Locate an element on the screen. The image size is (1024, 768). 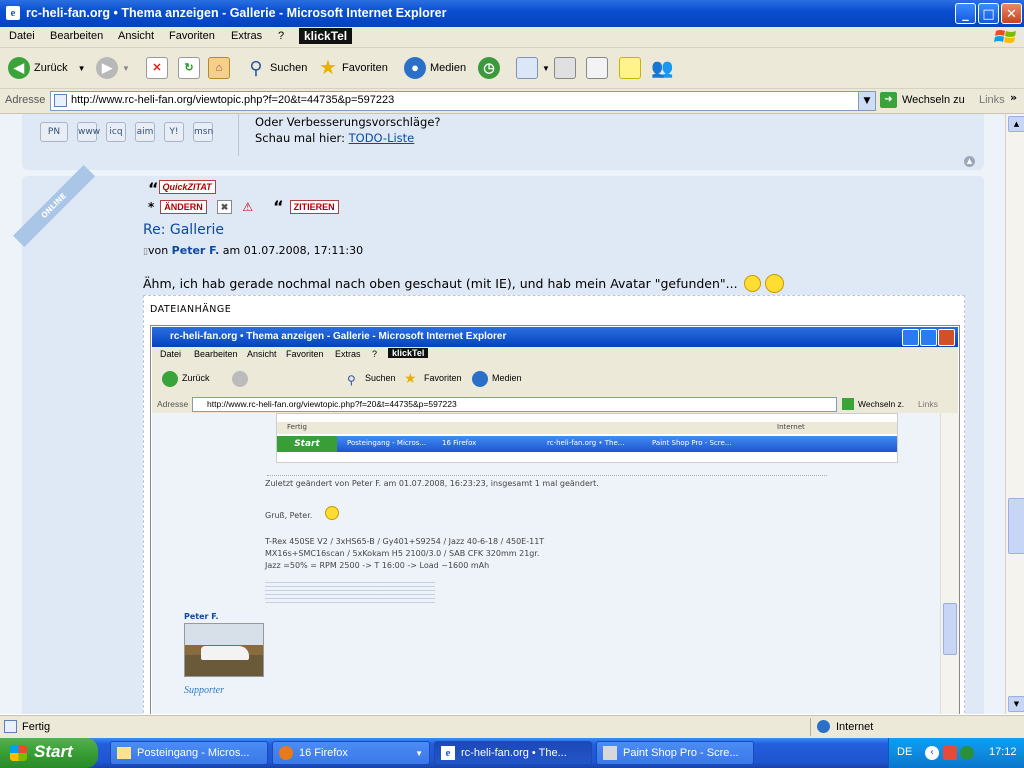
language-indicator: DE is located at coordinates (904, 752).